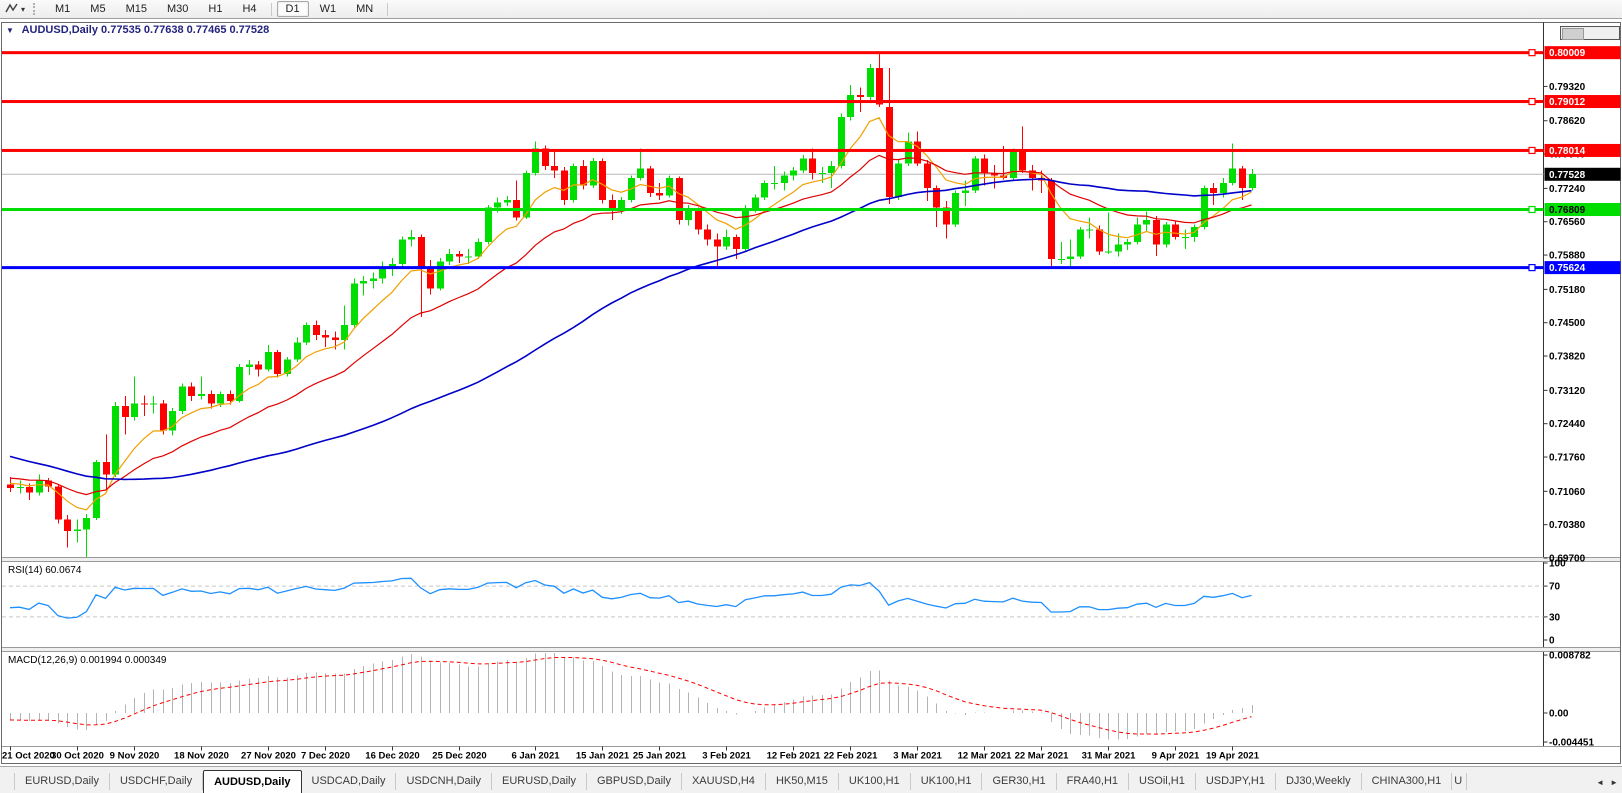  What do you see at coordinates (215, 9) in the screenshot?
I see `timeframe-button-h1: H1` at bounding box center [215, 9].